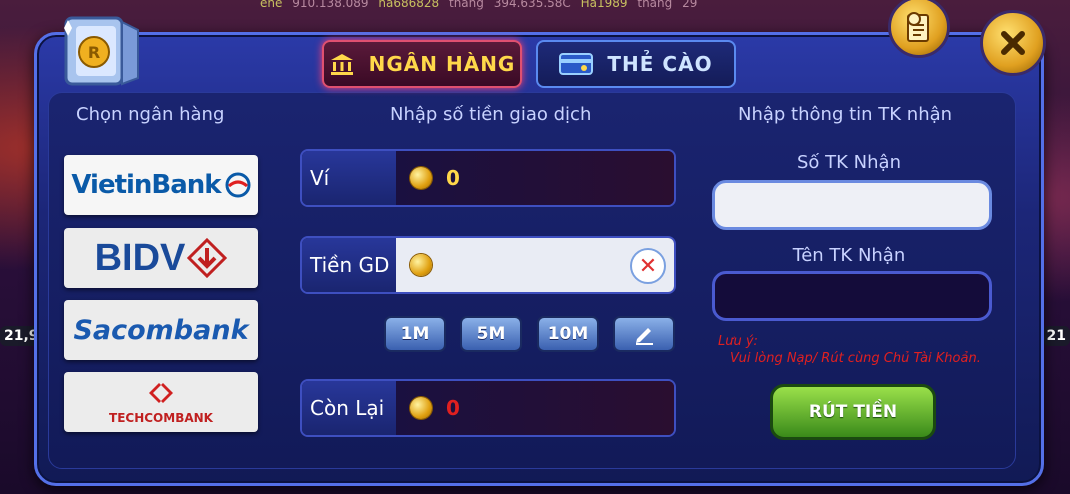 The height and width of the screenshot is (494, 1070). What do you see at coordinates (853, 412) in the screenshot?
I see `withdraw-button: RÚT TIỀN` at bounding box center [853, 412].